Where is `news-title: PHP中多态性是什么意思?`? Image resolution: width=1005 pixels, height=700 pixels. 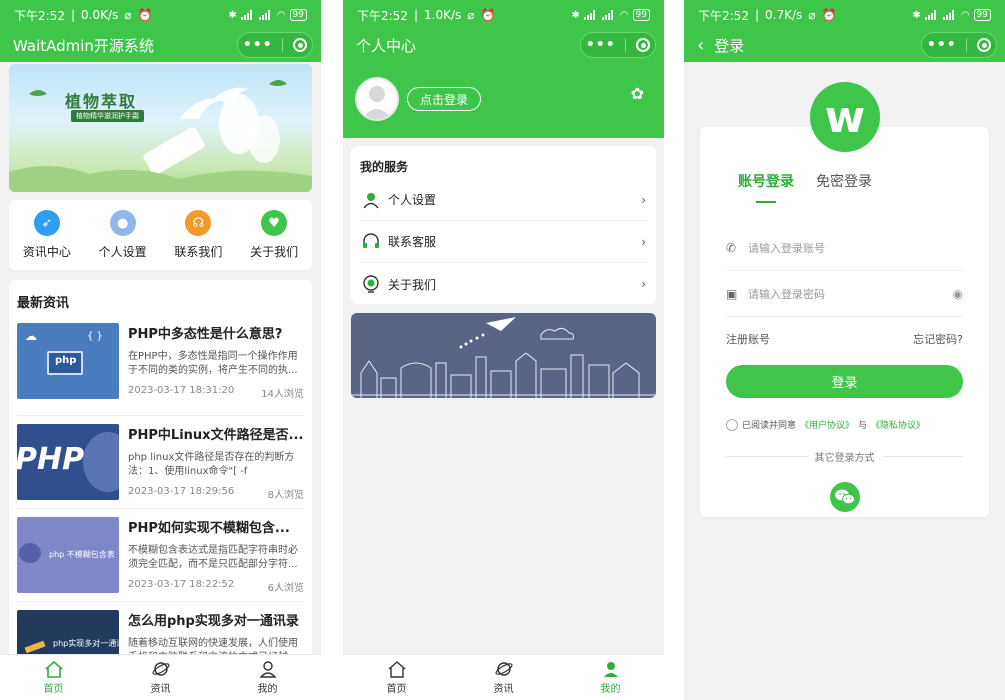 news-title: PHP中多态性是什么意思? is located at coordinates (205, 334).